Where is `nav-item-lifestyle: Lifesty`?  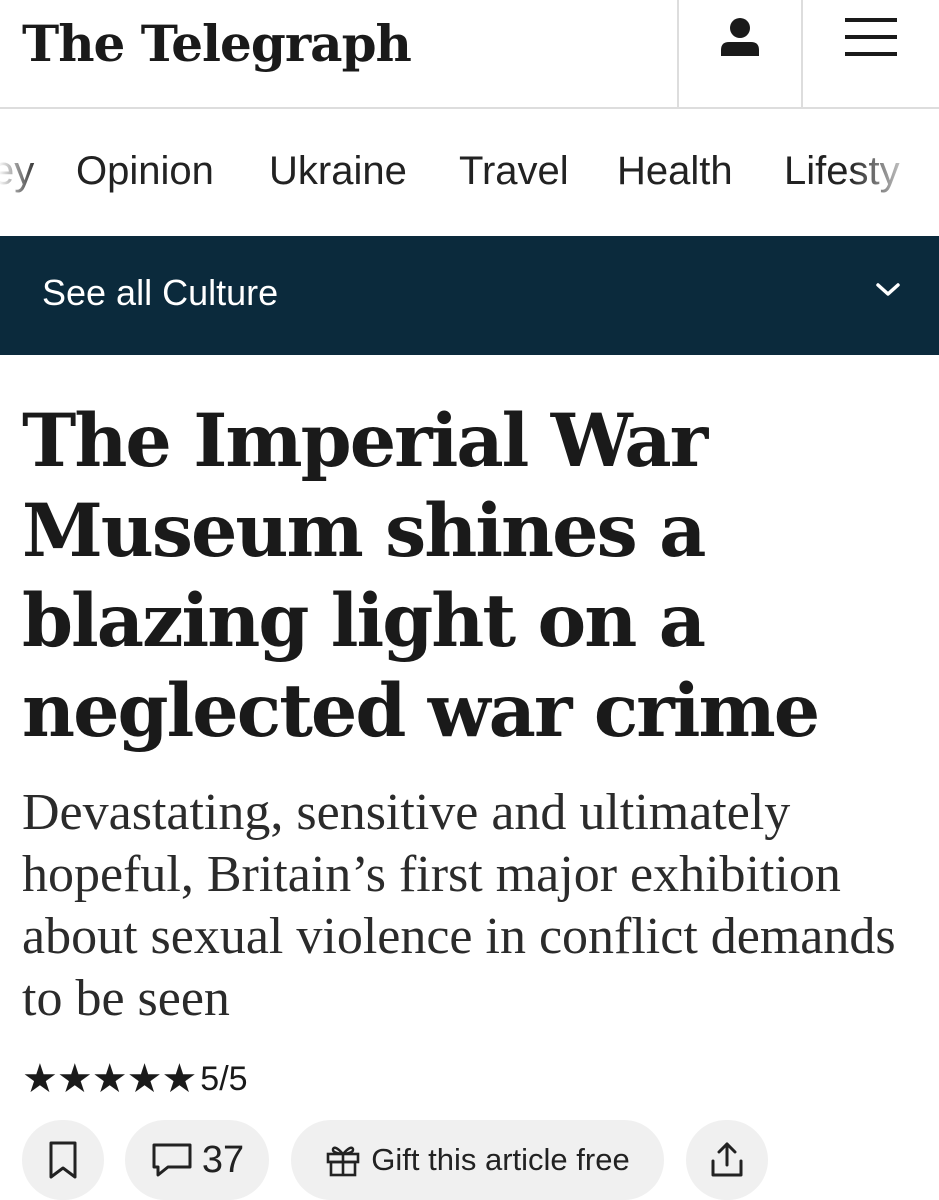 nav-item-lifestyle: Lifesty is located at coordinates (842, 171).